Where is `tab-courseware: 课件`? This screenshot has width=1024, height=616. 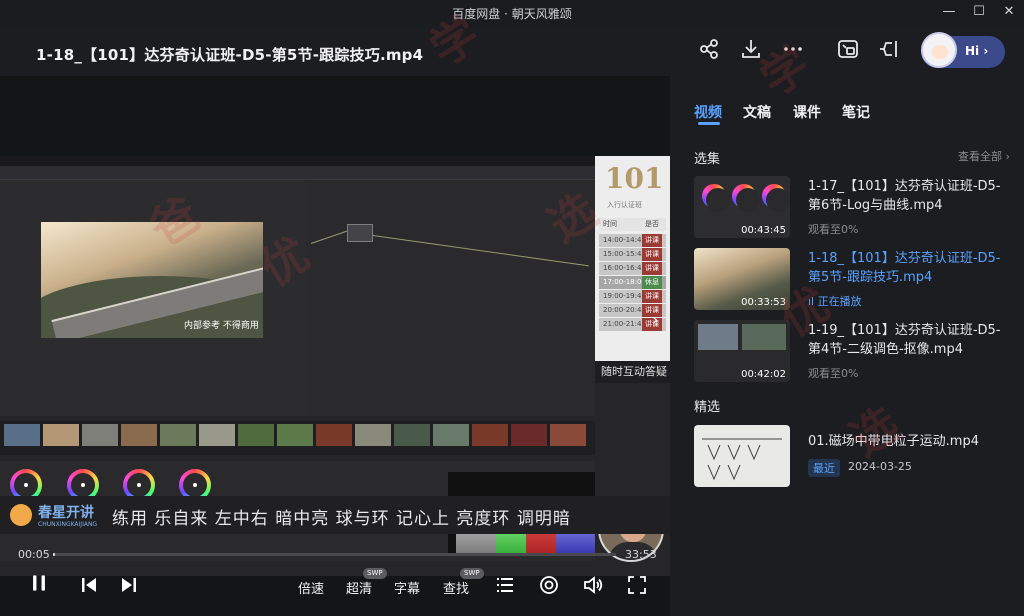
tab-courseware: 课件 is located at coordinates (807, 112).